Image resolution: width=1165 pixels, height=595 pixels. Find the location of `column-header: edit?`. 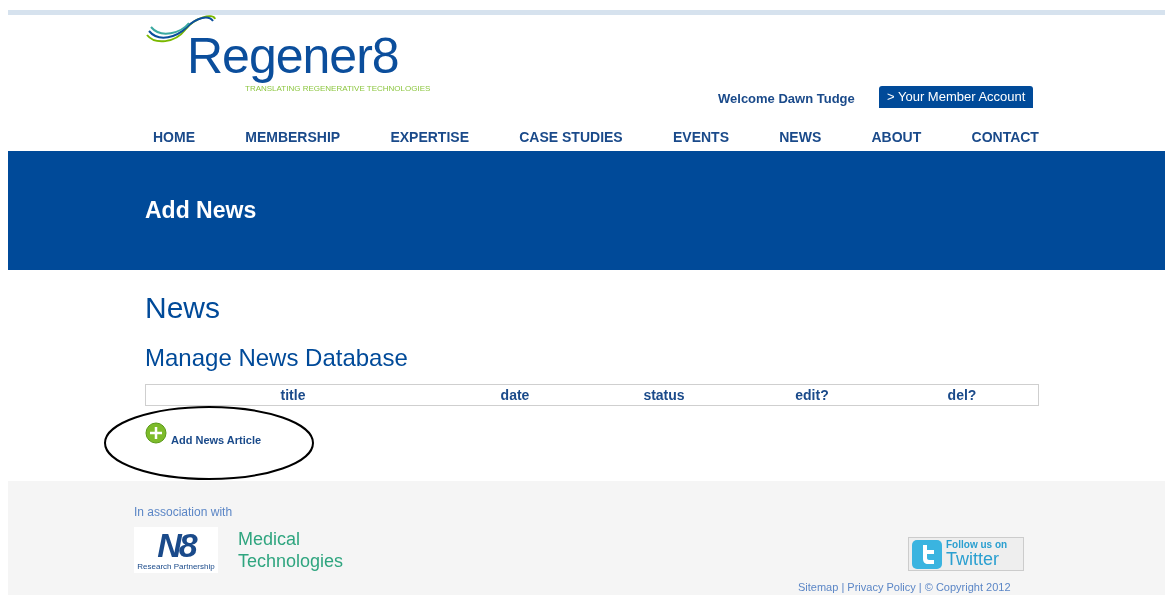

column-header: edit? is located at coordinates (812, 395).